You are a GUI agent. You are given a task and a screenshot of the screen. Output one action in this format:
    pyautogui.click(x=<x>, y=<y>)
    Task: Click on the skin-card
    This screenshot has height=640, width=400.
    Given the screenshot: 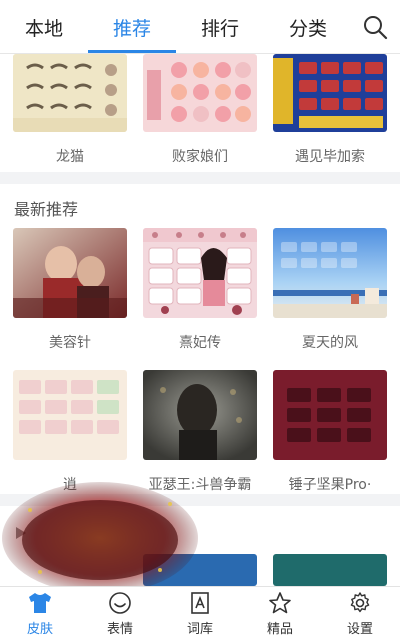 What is the action you would take?
    pyautogui.click(x=330, y=570)
    